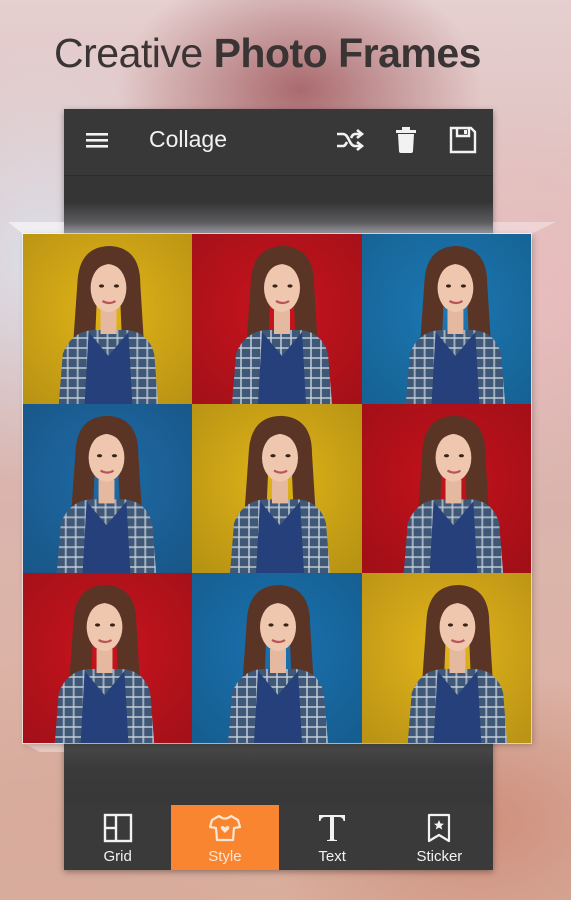 This screenshot has height=900, width=571. Describe the element at coordinates (332, 856) in the screenshot. I see `nav-label-text: Text` at that location.